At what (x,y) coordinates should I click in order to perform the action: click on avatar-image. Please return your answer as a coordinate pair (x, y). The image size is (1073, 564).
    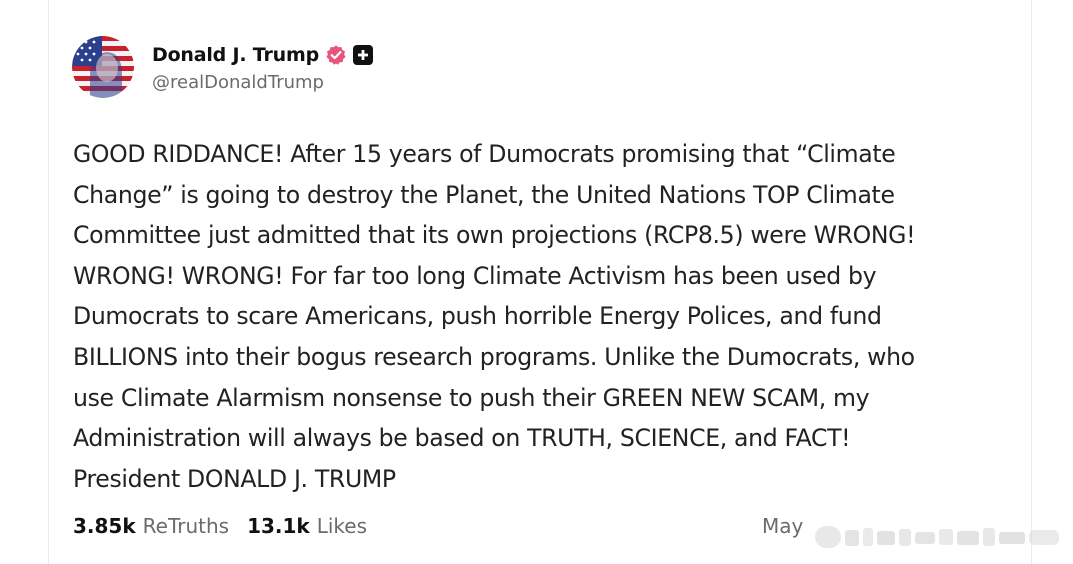
    Looking at the image, I should click on (103, 67).